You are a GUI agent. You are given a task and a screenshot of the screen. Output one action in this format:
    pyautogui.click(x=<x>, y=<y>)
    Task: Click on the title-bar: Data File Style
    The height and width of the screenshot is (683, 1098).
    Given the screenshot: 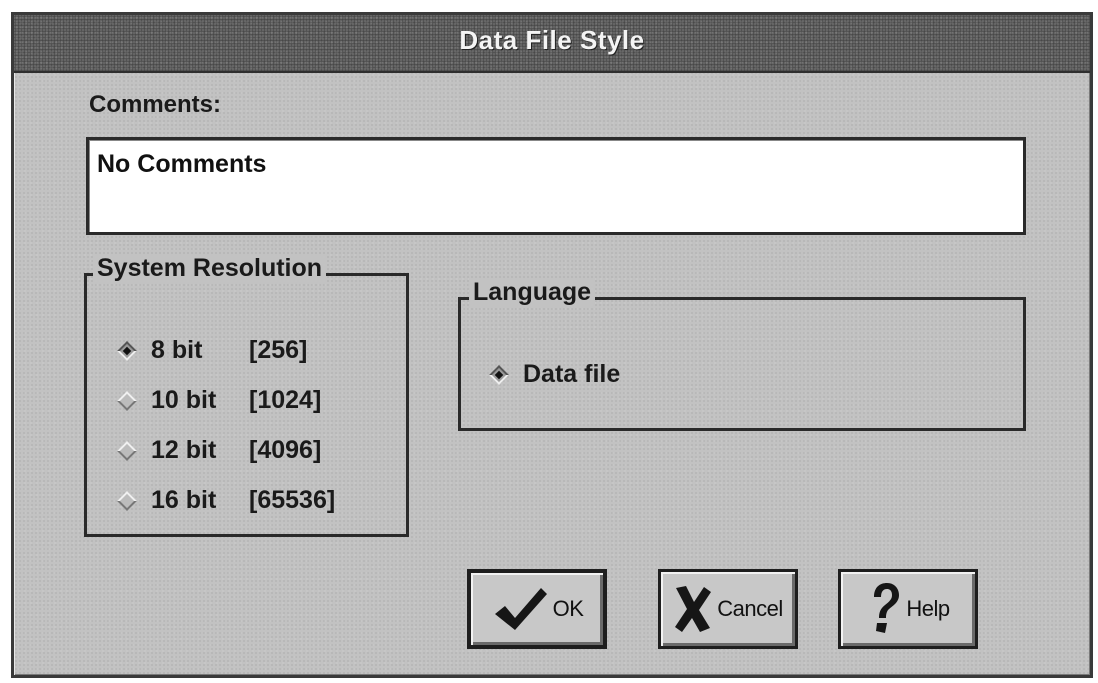 What is the action you would take?
    pyautogui.click(x=552, y=44)
    